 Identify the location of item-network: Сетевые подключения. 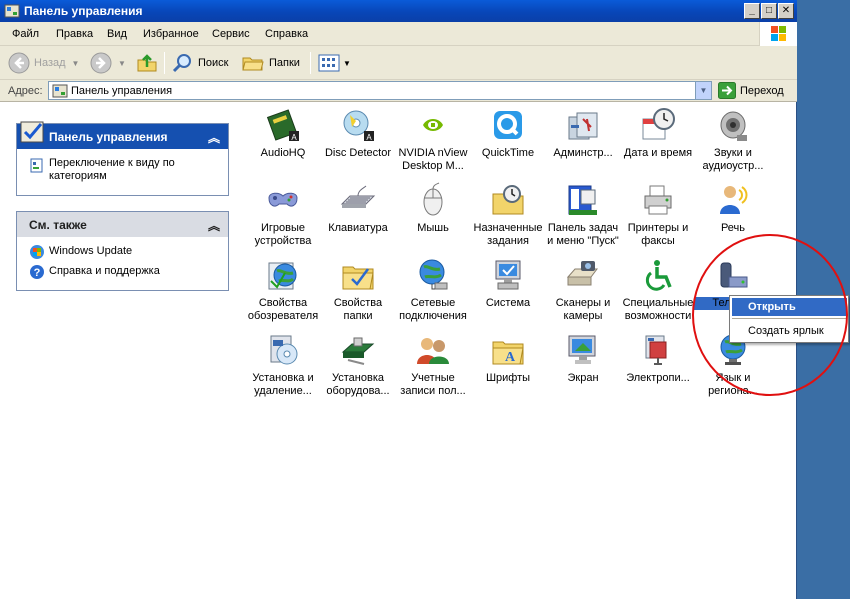
(433, 290).